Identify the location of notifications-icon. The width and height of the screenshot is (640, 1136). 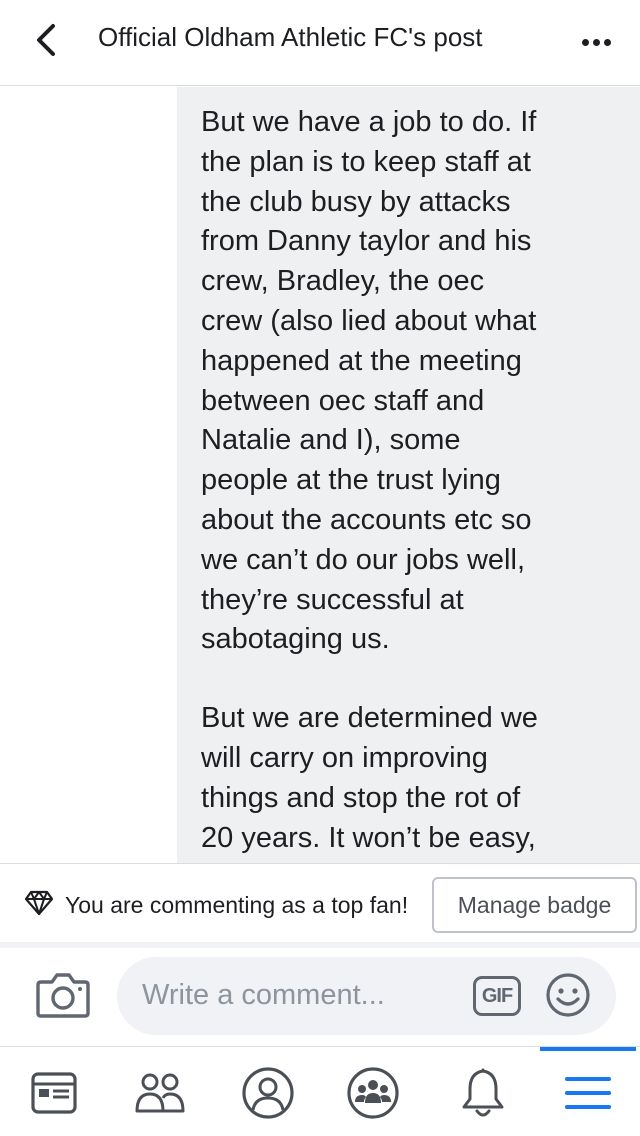
(483, 1092).